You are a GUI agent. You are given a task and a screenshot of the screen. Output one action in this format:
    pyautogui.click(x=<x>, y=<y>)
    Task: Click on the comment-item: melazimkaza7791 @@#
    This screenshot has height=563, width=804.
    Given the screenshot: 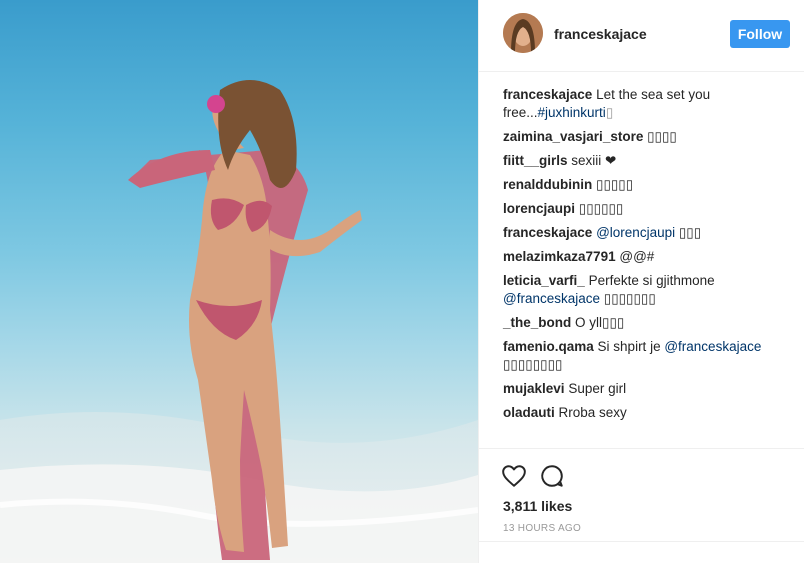 What is the action you would take?
    pyautogui.click(x=648, y=257)
    